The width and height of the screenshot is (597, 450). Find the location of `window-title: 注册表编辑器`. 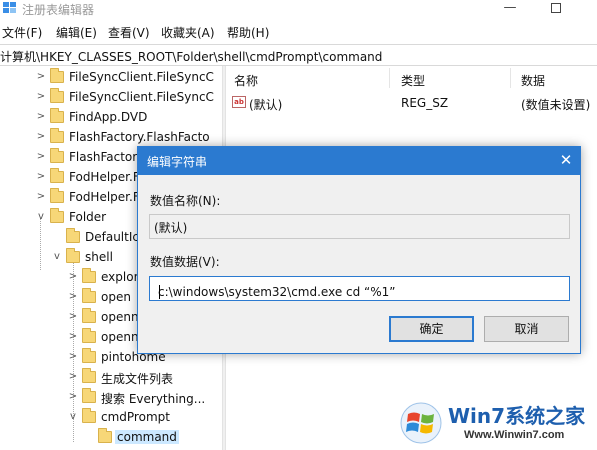

window-title: 注册表编辑器 is located at coordinates (58, 10).